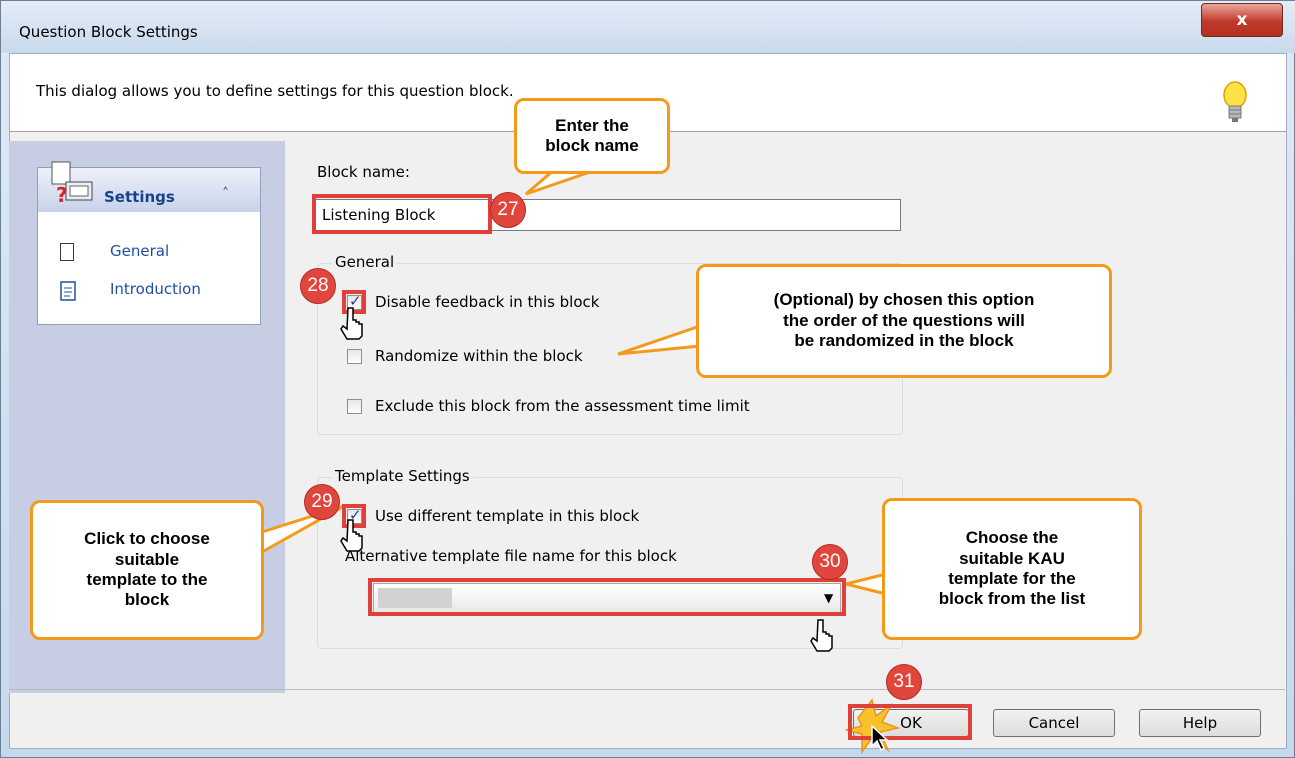 The width and height of the screenshot is (1295, 758). What do you see at coordinates (507, 516) in the screenshot?
I see `use-different-template-label: Use different template in this block` at bounding box center [507, 516].